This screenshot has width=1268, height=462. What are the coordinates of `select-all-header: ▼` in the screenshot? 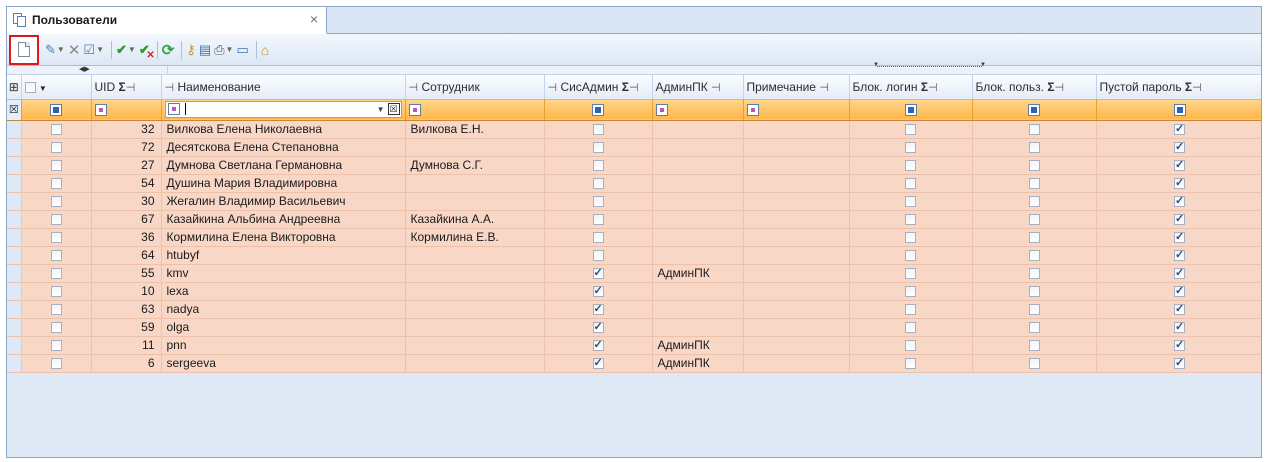 It's located at (56, 87).